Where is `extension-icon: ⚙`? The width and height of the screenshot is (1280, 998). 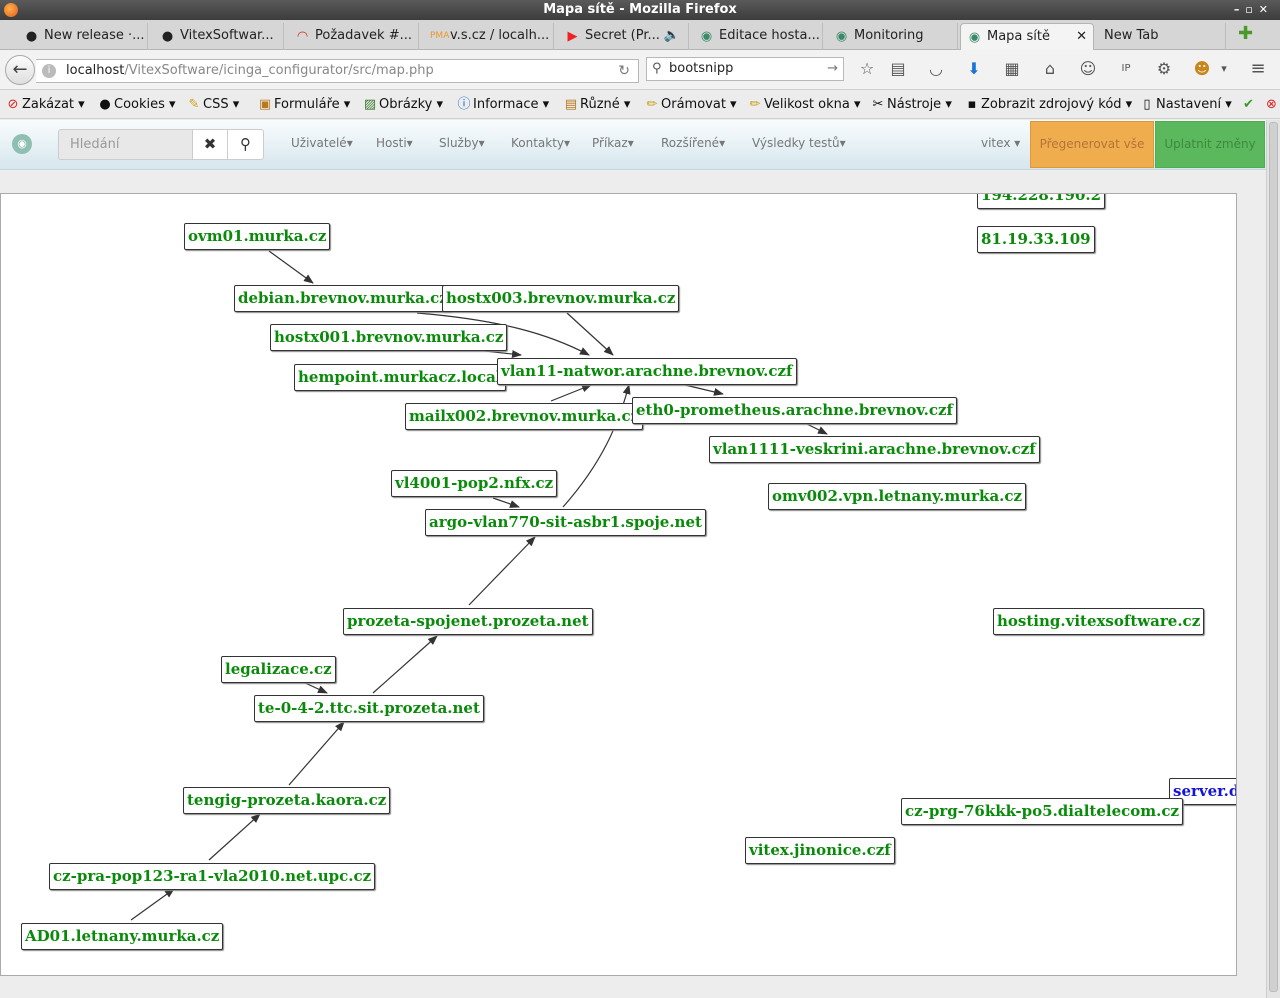 extension-icon: ⚙ is located at coordinates (1164, 69).